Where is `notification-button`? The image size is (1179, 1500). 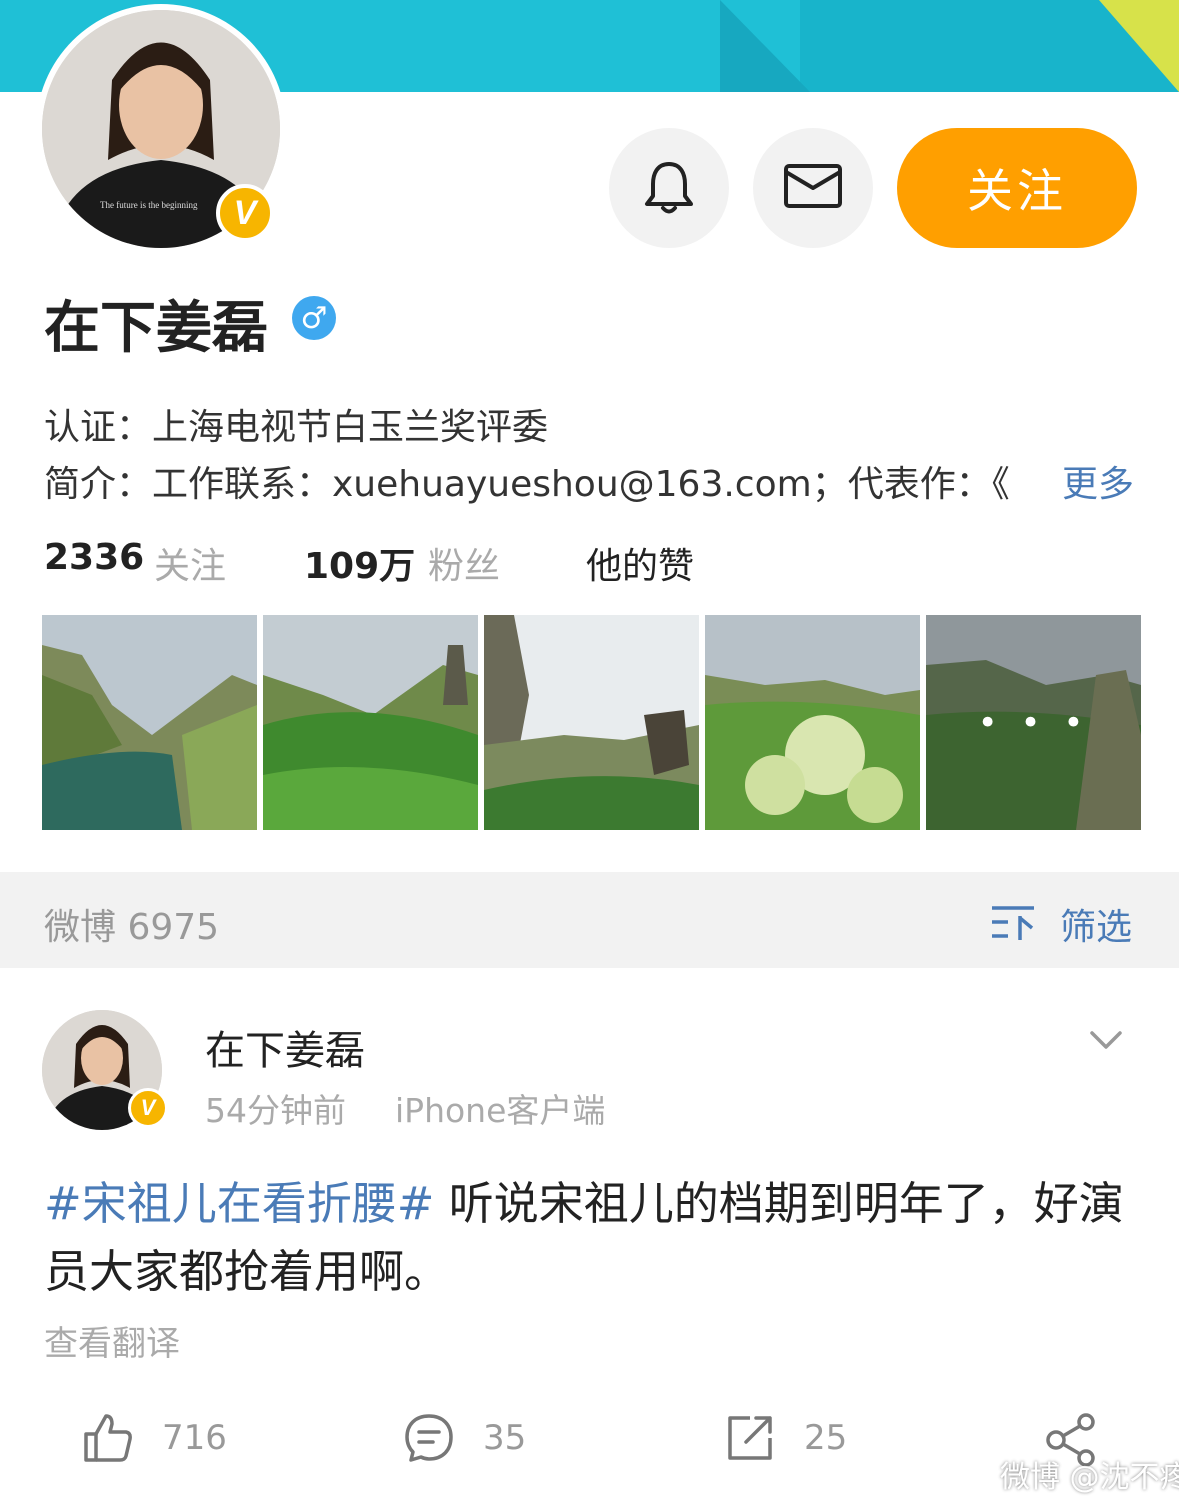
notification-button is located at coordinates (669, 188).